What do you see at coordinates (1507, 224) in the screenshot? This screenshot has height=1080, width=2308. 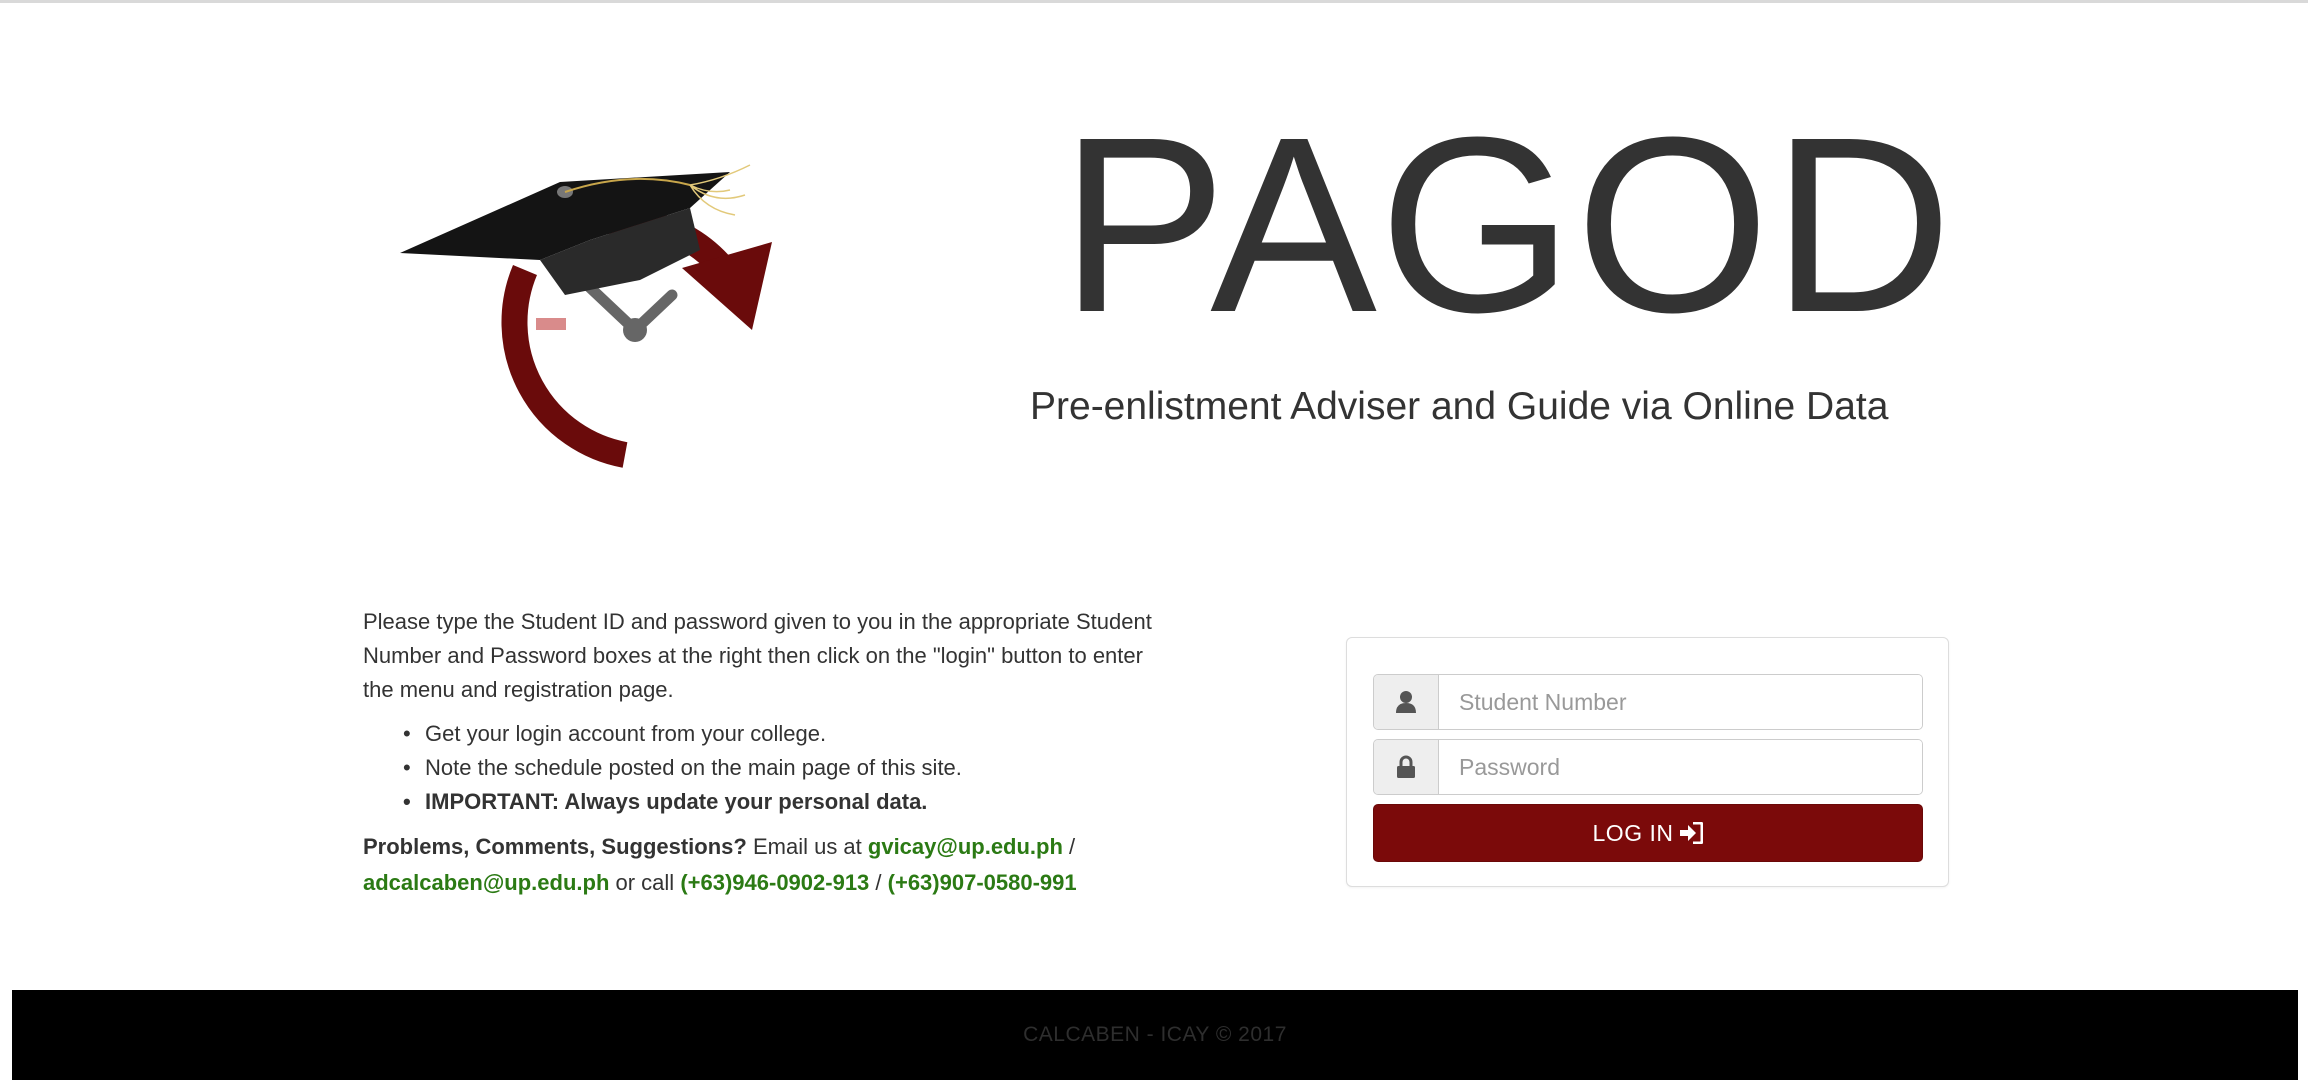 I see `app-title: PAGOD` at bounding box center [1507, 224].